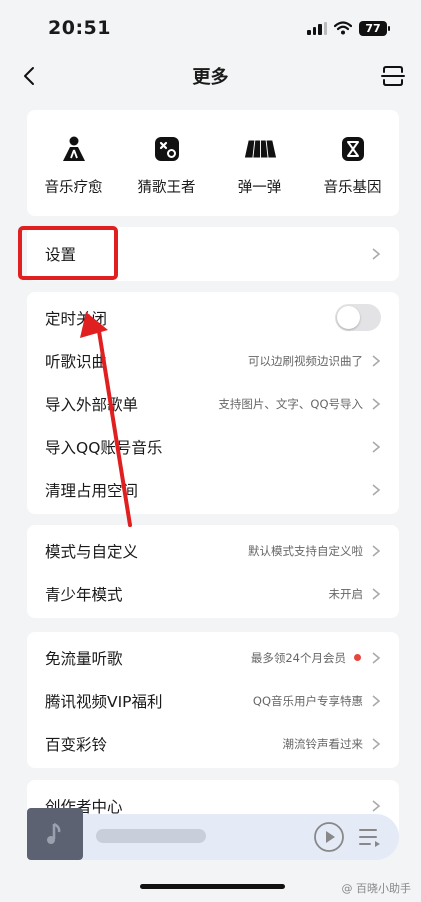  I want to click on music-note-icon, so click(54, 833).